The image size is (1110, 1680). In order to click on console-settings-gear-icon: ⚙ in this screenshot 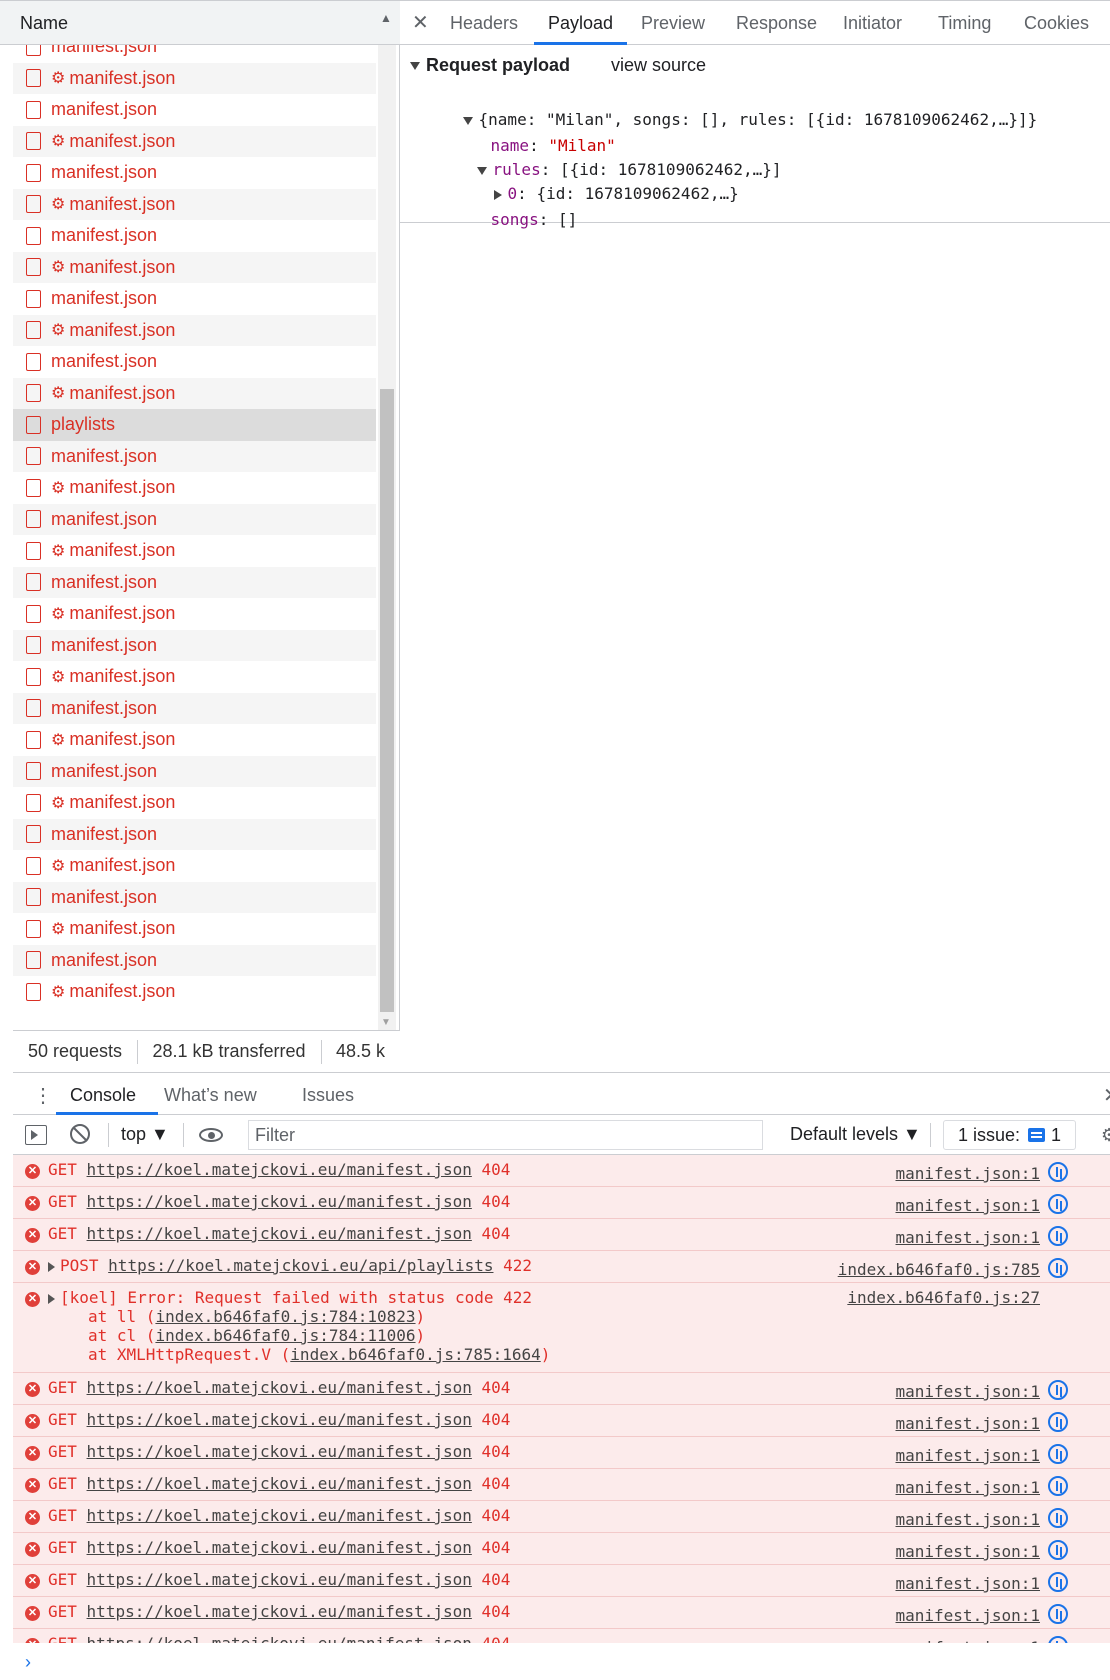, I will do `click(1105, 1135)`.